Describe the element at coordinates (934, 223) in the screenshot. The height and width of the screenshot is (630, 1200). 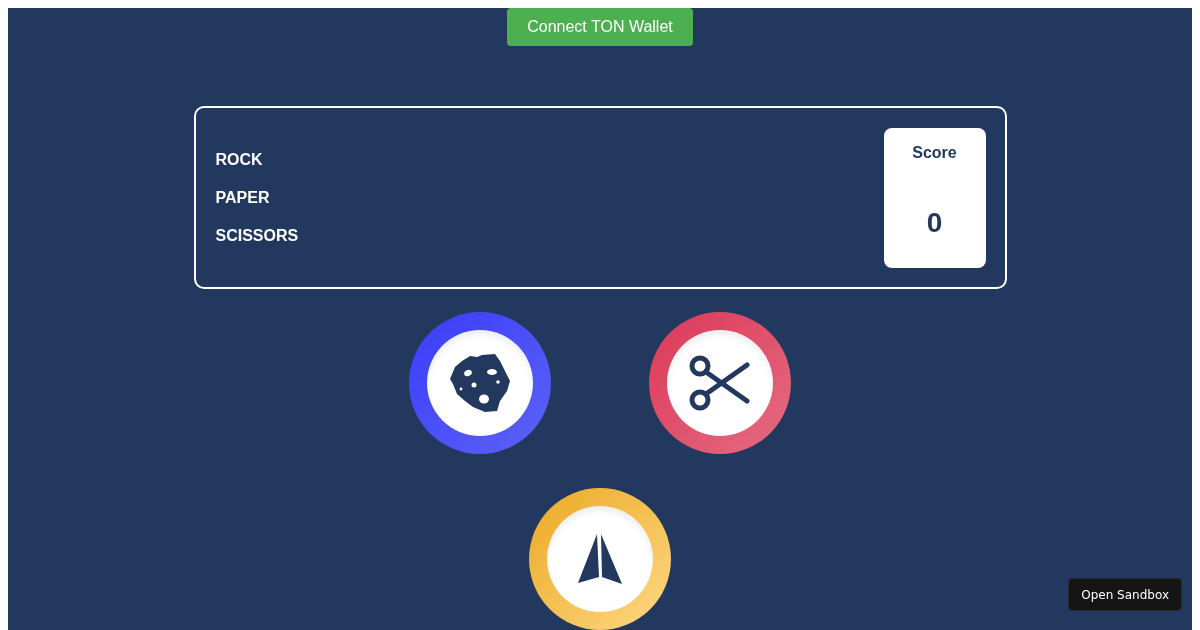
I see `score-value: 0` at that location.